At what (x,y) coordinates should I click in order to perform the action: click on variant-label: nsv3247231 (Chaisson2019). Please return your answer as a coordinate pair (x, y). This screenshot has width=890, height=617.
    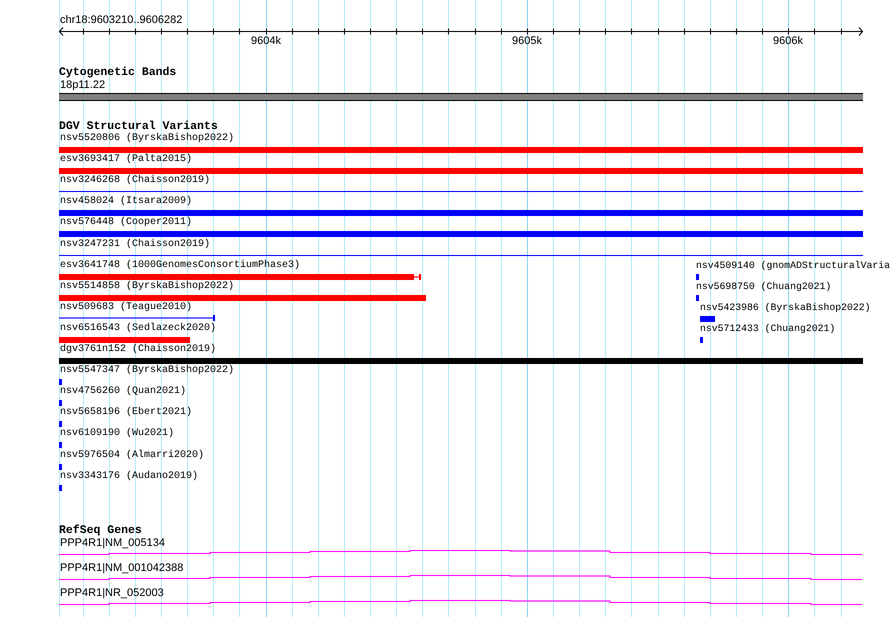
    Looking at the image, I should click on (135, 245).